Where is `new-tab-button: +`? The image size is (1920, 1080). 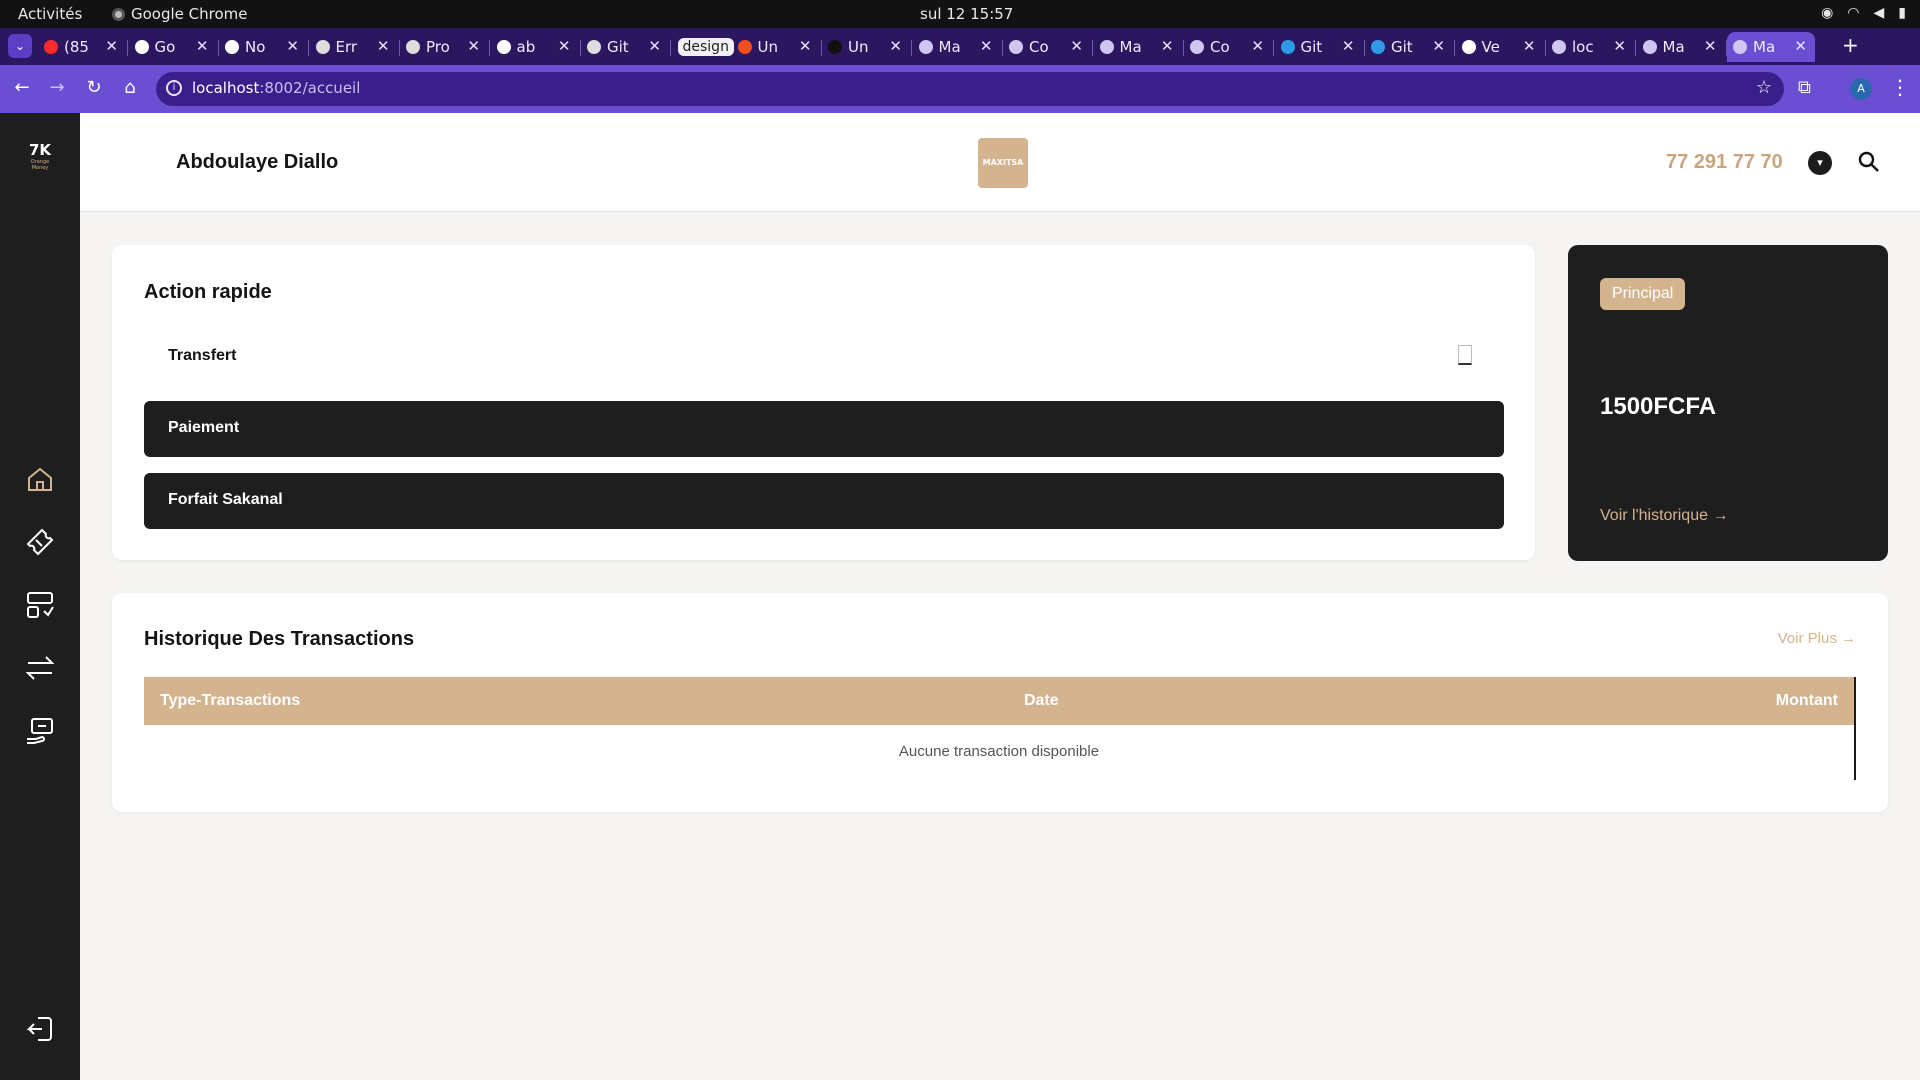
new-tab-button: + is located at coordinates (1850, 45).